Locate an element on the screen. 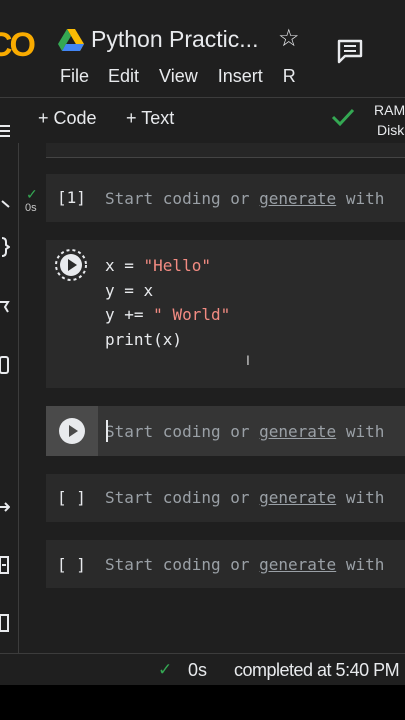 The image size is (405, 720). menu-view: View is located at coordinates (178, 76).